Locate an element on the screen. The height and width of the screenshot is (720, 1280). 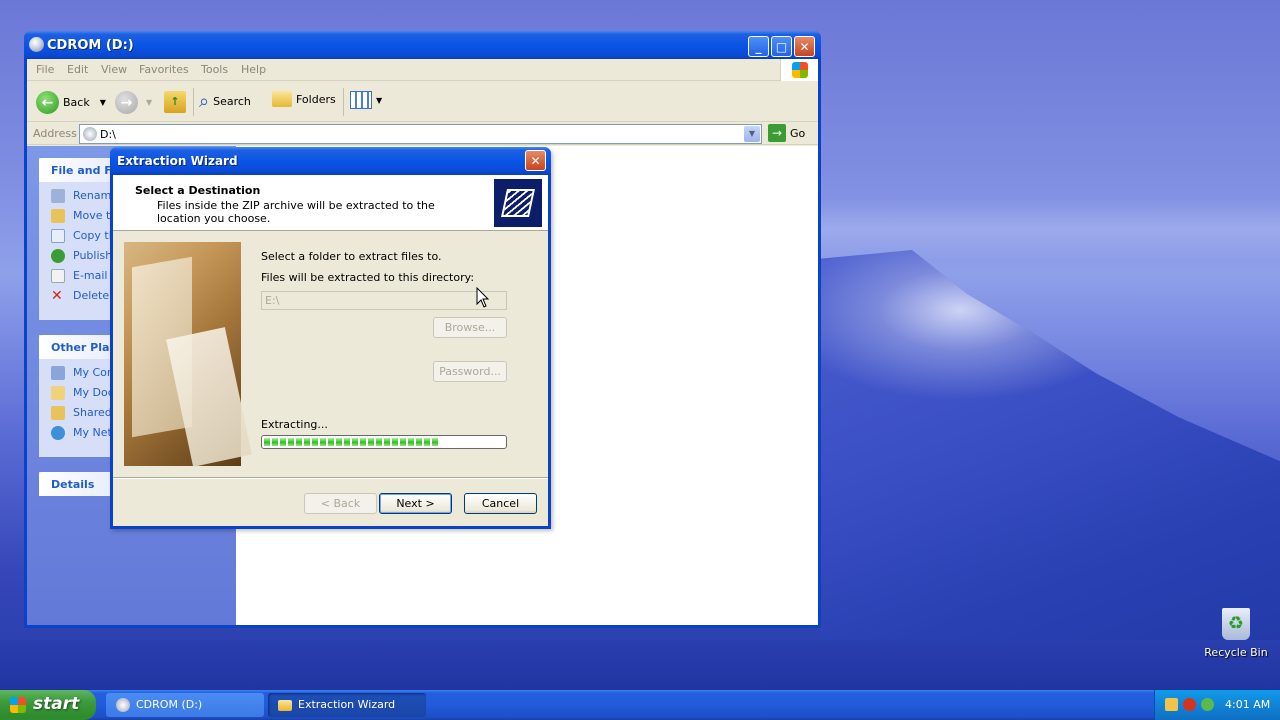
taskbar-item-extraction-wizard: Extraction Wizard is located at coordinates (347, 705).